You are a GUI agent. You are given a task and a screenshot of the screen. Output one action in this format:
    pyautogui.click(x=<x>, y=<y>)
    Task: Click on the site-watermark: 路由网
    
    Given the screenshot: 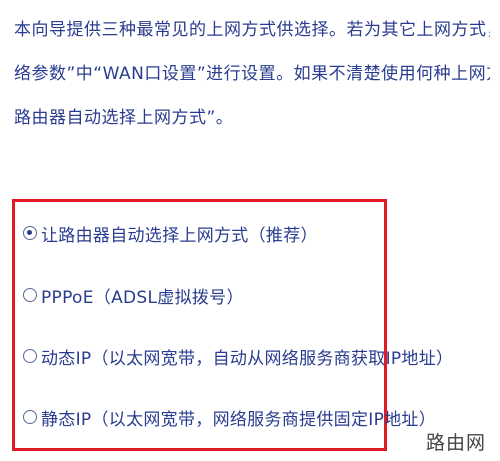 What is the action you would take?
    pyautogui.click(x=455, y=441)
    